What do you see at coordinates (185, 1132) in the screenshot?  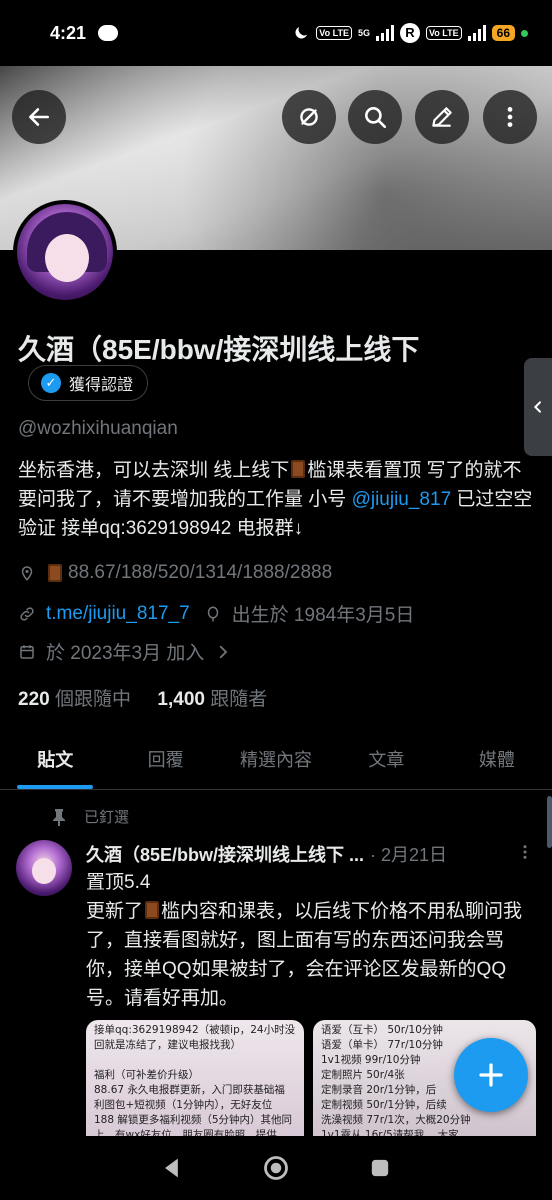 I see `media-line: 上，有wx好友位，朋友圈有脸照，提供` at bounding box center [185, 1132].